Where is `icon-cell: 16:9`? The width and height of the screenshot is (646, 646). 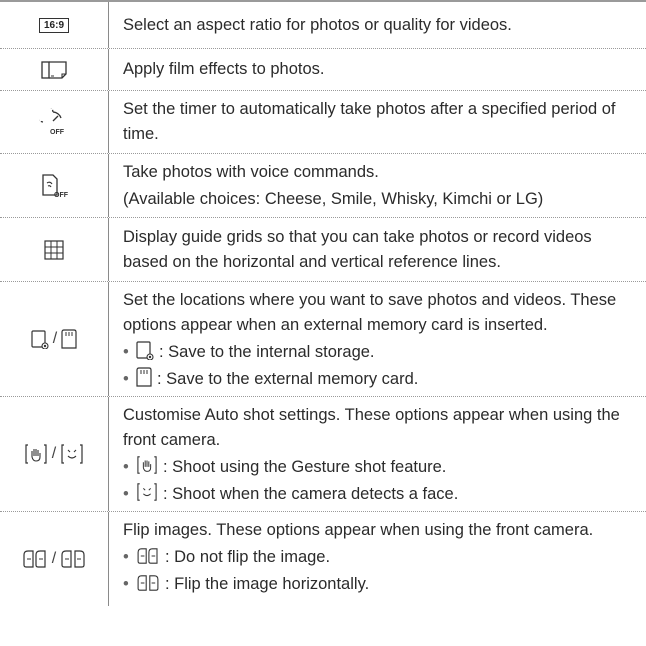 icon-cell: 16:9 is located at coordinates (54, 25).